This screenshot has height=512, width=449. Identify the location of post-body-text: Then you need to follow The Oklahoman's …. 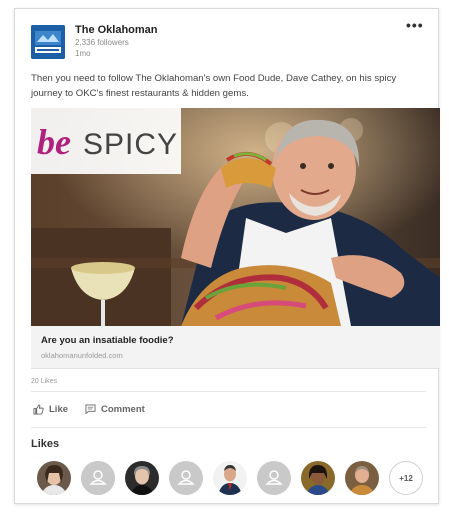
(214, 86).